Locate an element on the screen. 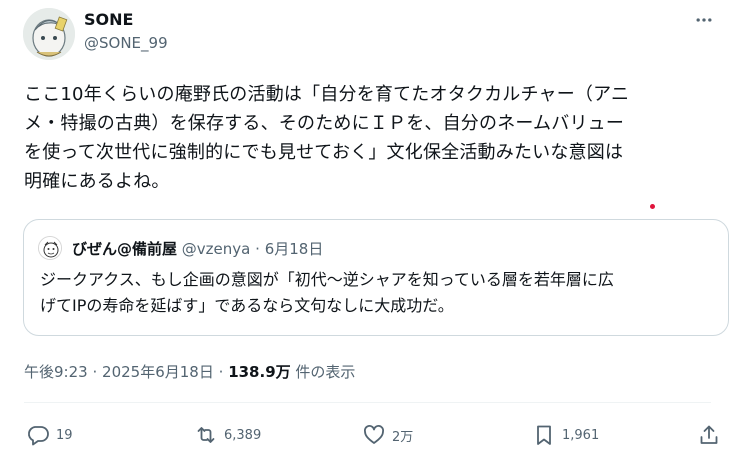 This screenshot has width=735, height=457. quote-avatar-image is located at coordinates (50, 248).